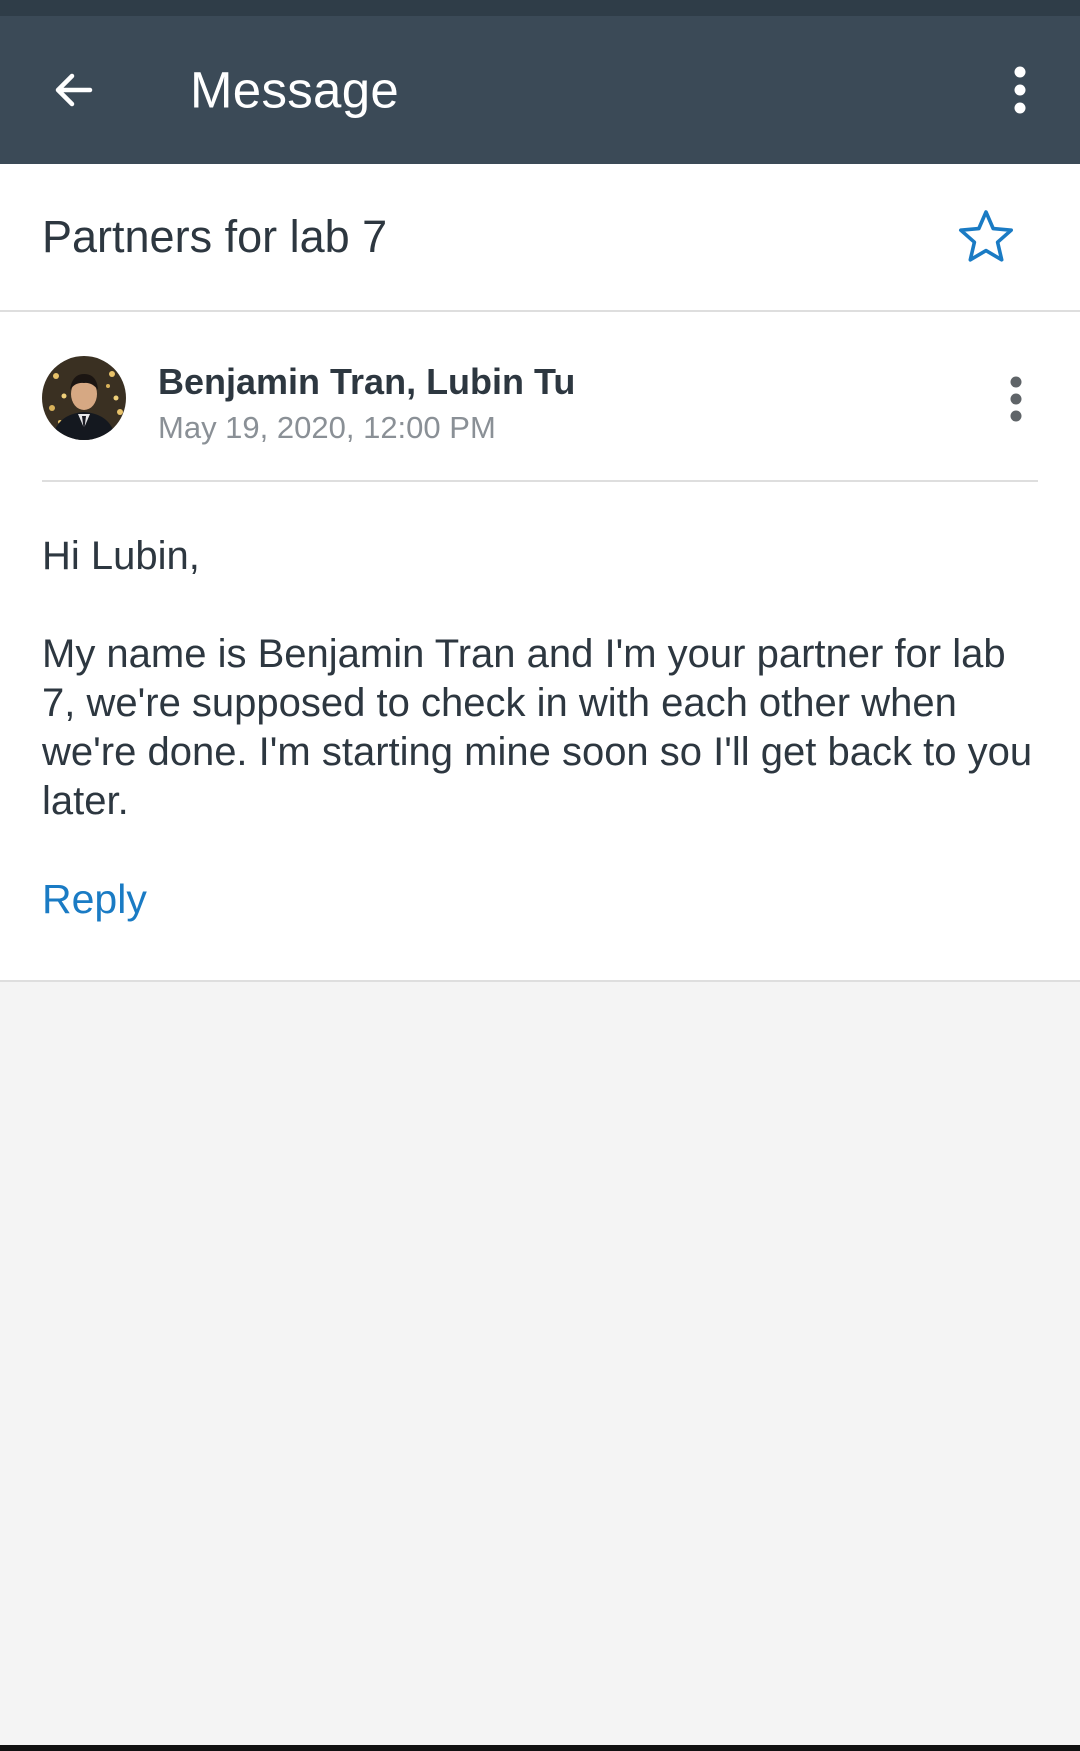 The image size is (1080, 1751). I want to click on status-bar, so click(540, 8).